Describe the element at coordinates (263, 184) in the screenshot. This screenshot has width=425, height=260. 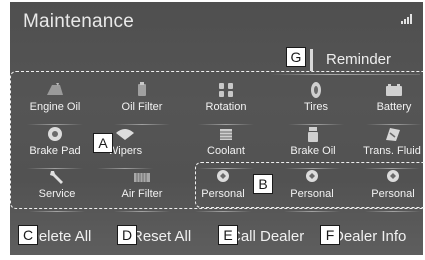
I see `callout-b: B` at that location.